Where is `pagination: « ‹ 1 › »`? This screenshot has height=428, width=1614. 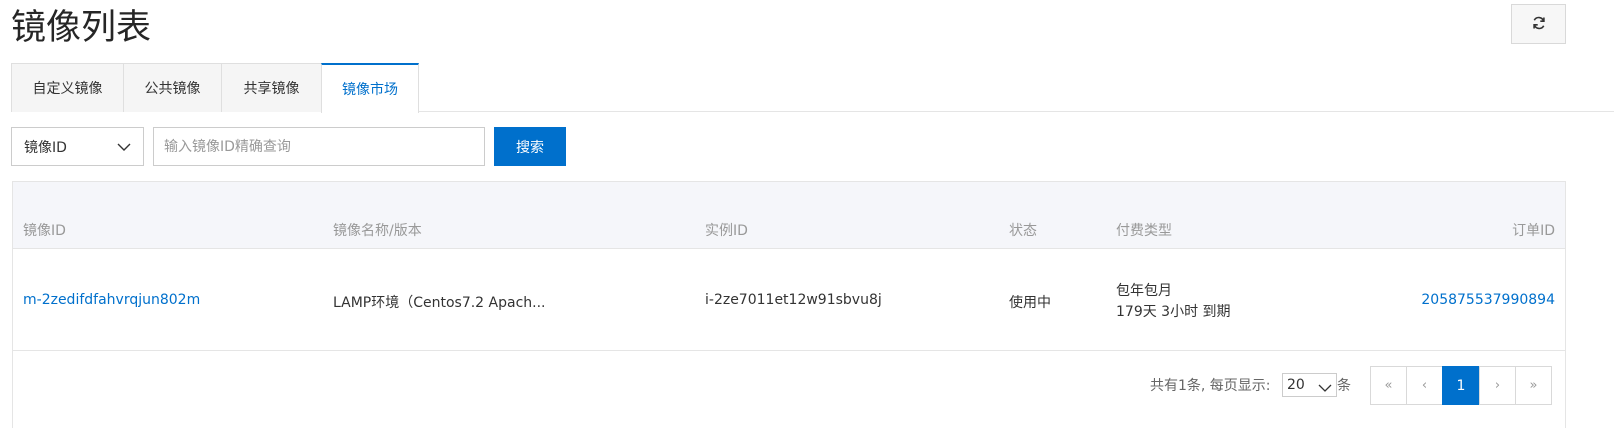 pagination: « ‹ 1 › » is located at coordinates (1461, 385).